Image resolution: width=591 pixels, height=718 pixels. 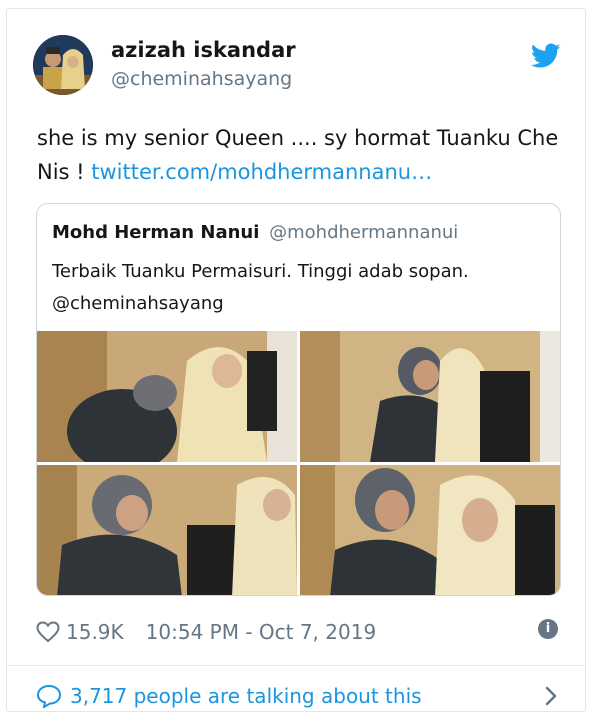 What do you see at coordinates (363, 232) in the screenshot?
I see `quoted-author-handle: @mohdhermannanui` at bounding box center [363, 232].